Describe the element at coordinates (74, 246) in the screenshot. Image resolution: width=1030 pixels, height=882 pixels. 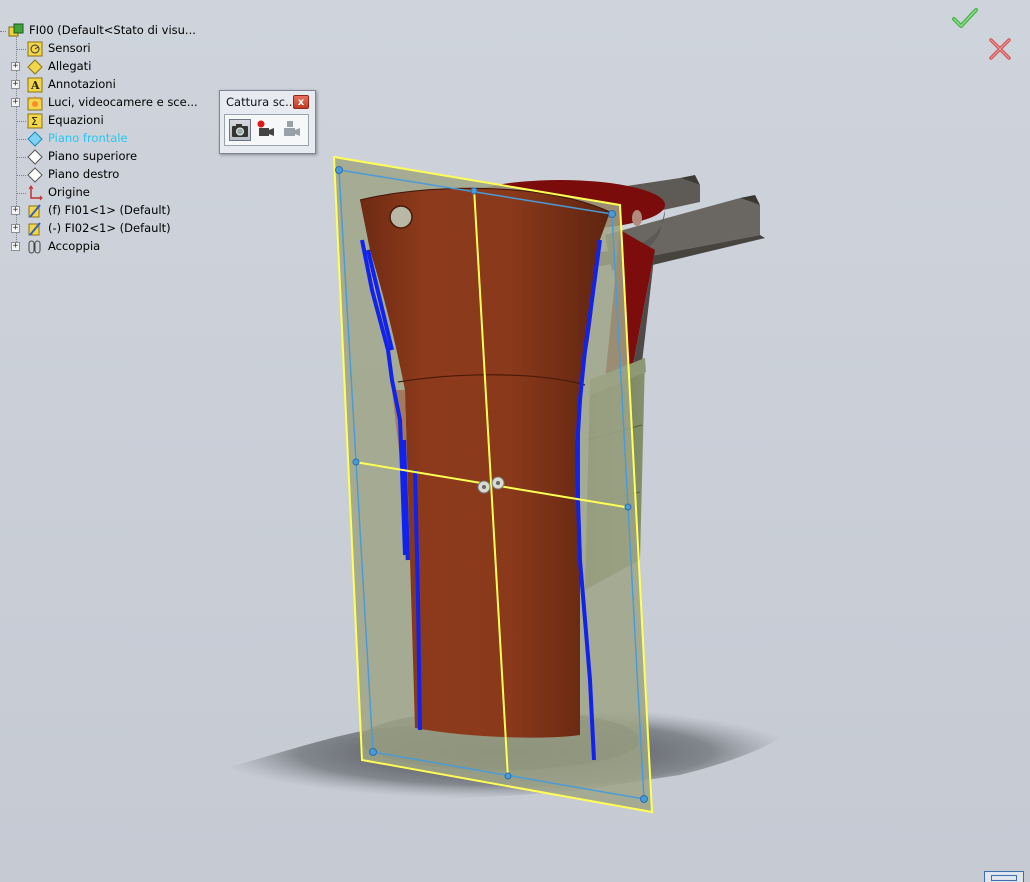
I see `tree-item-label: Accoppia` at that location.